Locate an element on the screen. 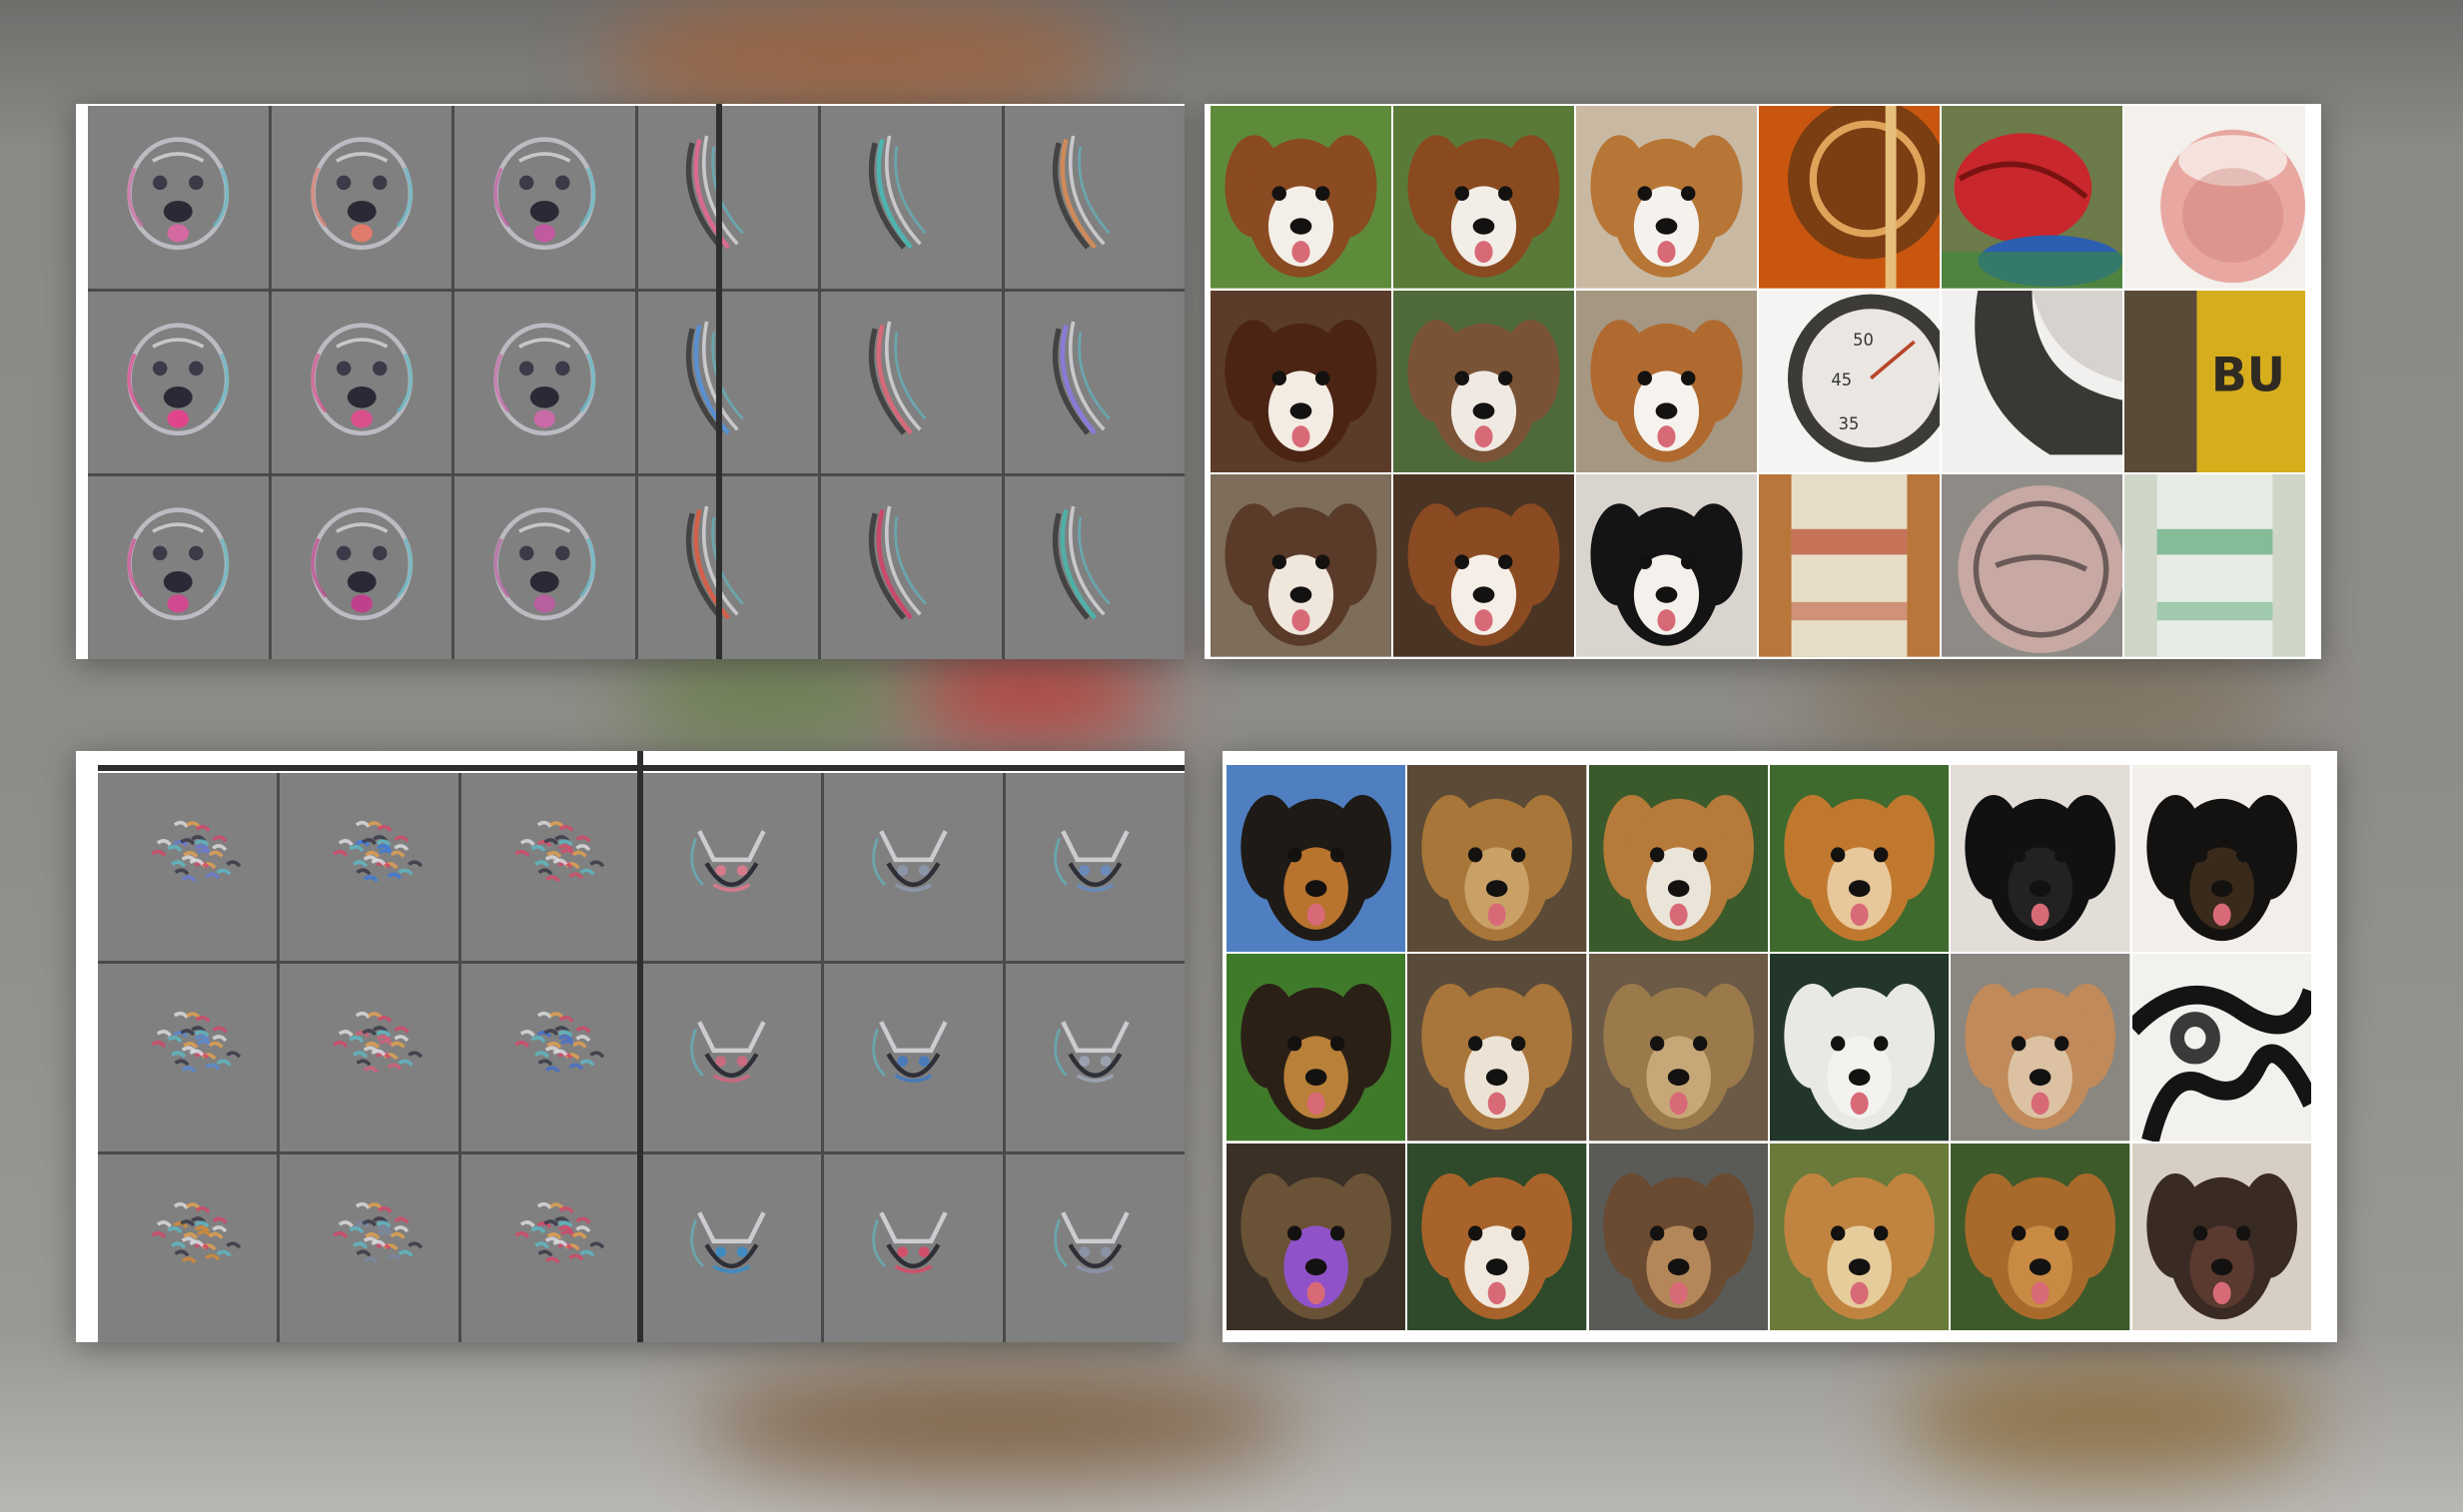  svg-text: 50 is located at coordinates (1863, 339).